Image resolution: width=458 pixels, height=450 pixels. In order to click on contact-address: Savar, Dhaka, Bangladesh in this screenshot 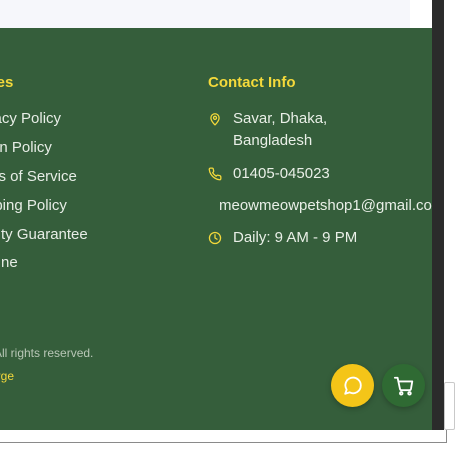, I will do `click(328, 130)`.